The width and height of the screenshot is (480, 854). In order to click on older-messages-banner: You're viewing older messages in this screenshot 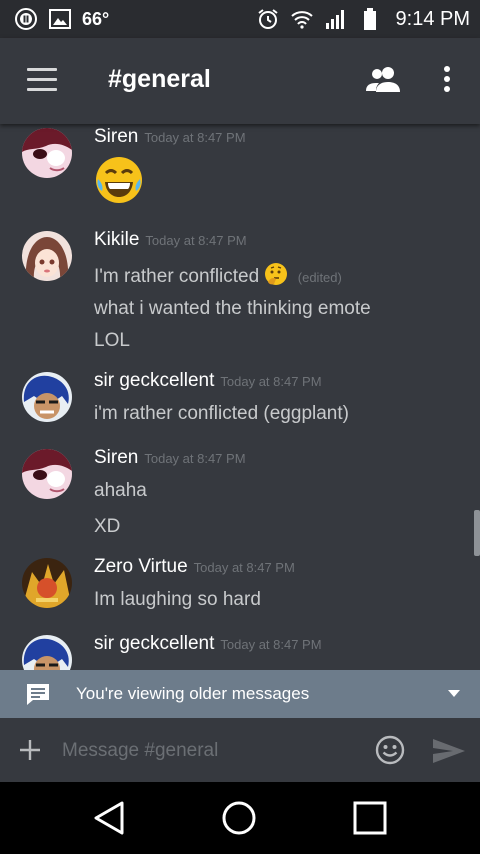, I will do `click(240, 694)`.